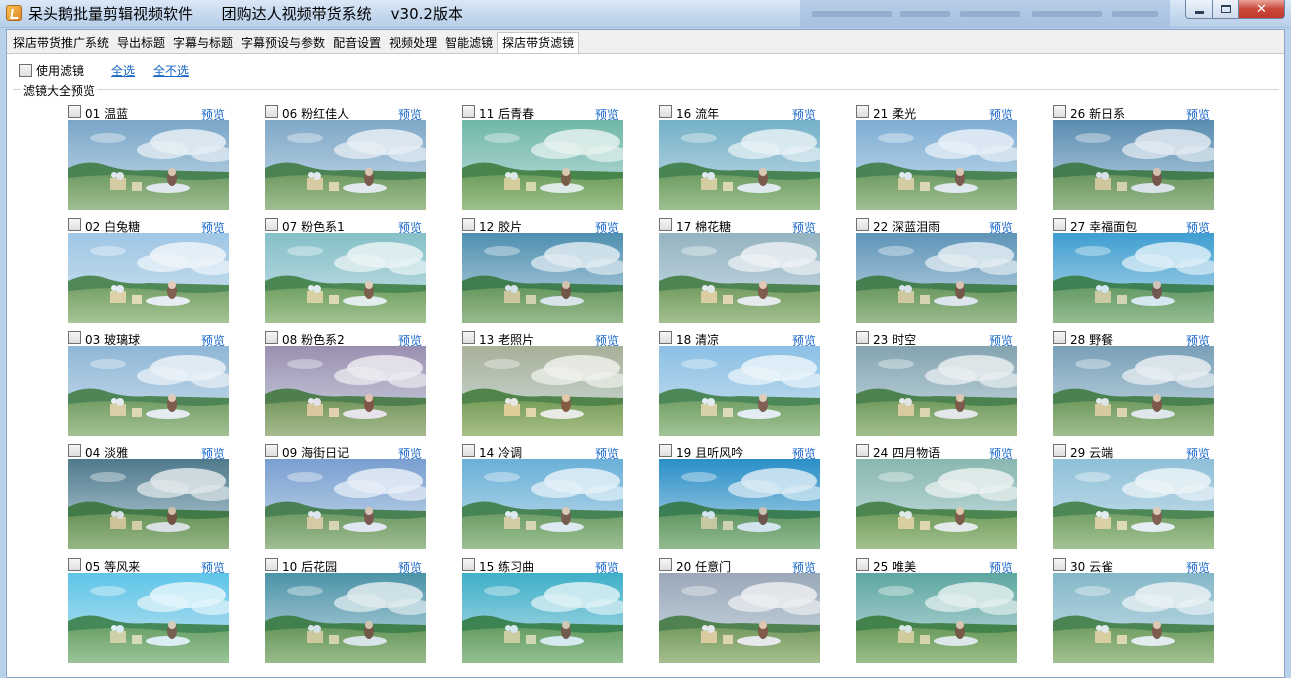 The width and height of the screenshot is (1291, 678). I want to click on filter-cell: 14 冷调 预览, so click(542, 498).